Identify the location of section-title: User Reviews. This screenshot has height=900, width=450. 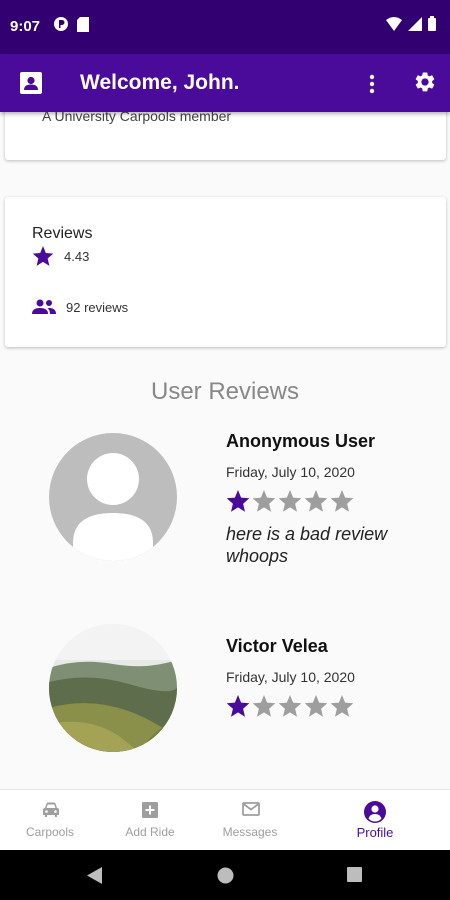
(225, 391).